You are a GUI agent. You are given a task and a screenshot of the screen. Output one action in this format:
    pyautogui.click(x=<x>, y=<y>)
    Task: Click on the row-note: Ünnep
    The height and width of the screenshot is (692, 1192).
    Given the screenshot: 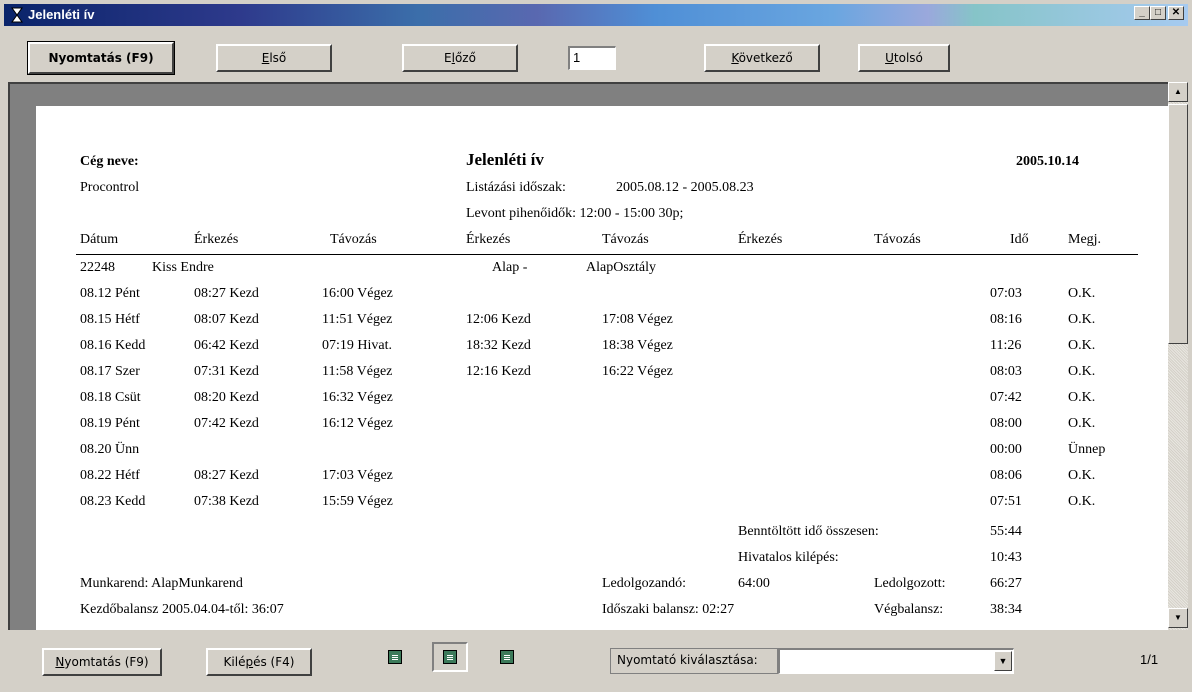 What is the action you would take?
    pyautogui.click(x=1087, y=449)
    